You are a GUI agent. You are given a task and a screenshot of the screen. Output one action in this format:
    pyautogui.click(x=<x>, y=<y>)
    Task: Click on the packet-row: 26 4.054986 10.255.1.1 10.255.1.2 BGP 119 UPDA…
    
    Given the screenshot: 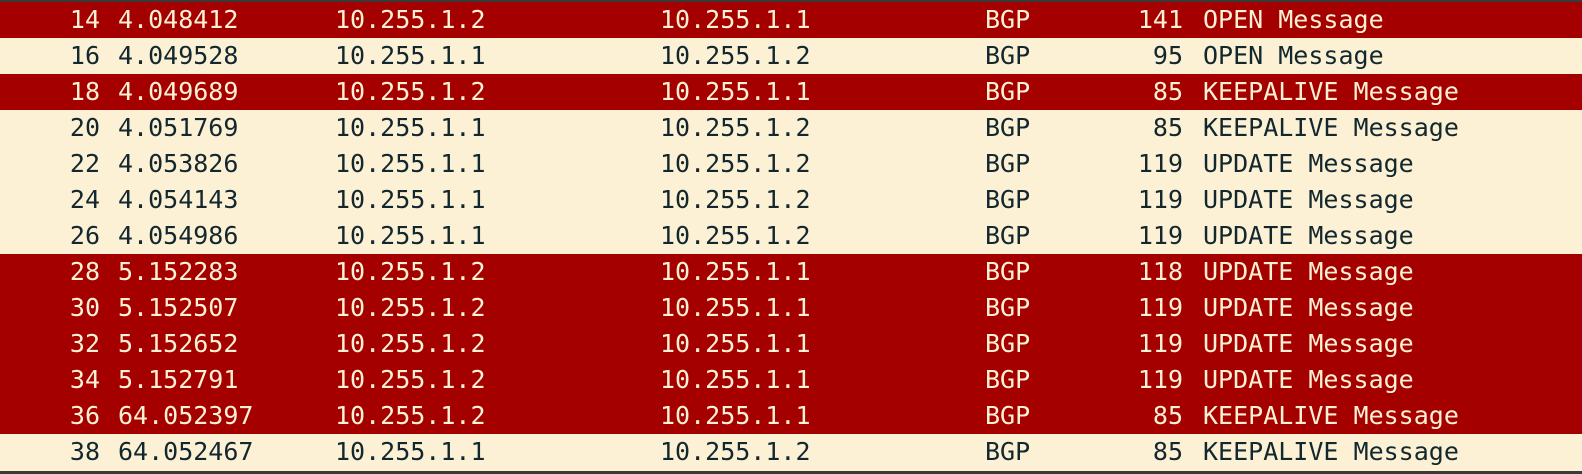 What is the action you would take?
    pyautogui.click(x=791, y=236)
    